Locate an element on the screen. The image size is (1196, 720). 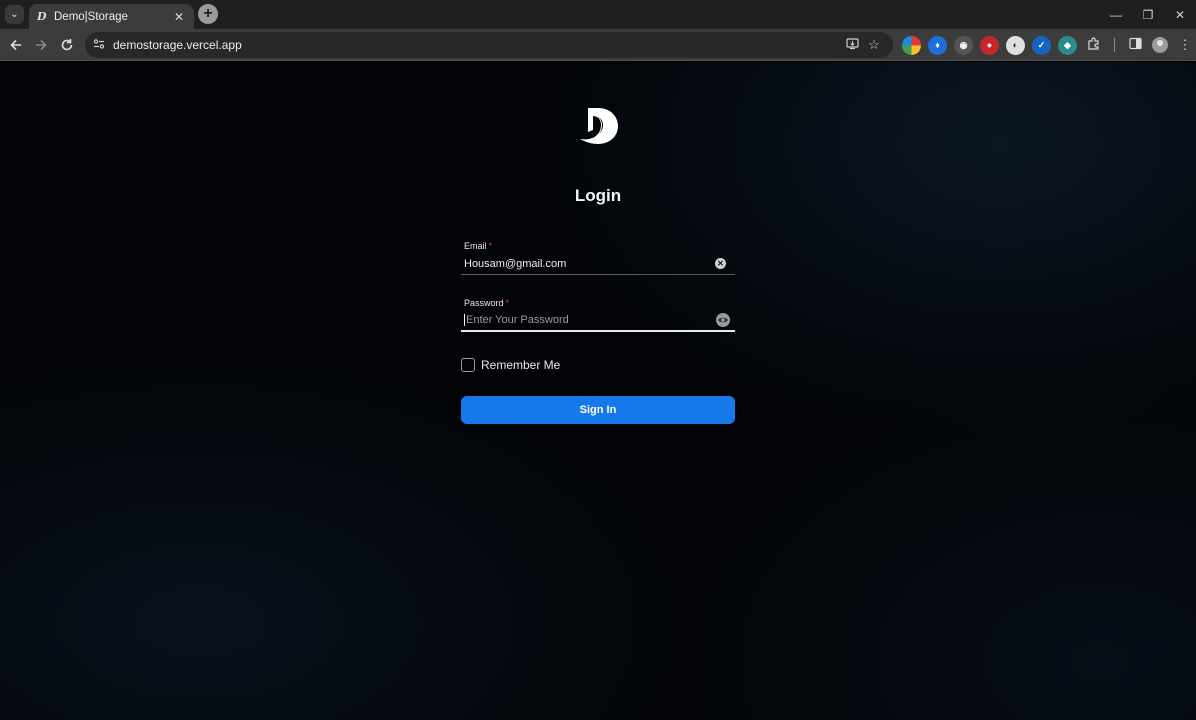
tab-strip: ⌄ D Demo|Storage ✕ + — ❐ ✕ is located at coordinates (598, 14).